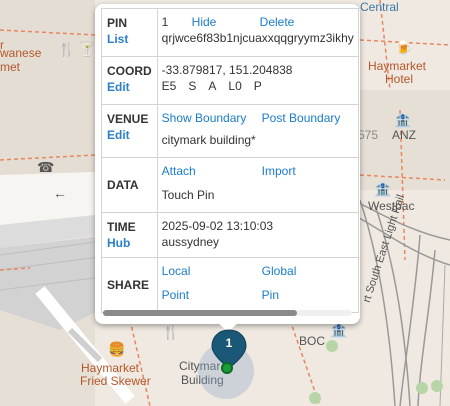  I want to click on map-label: met, so click(10, 67).